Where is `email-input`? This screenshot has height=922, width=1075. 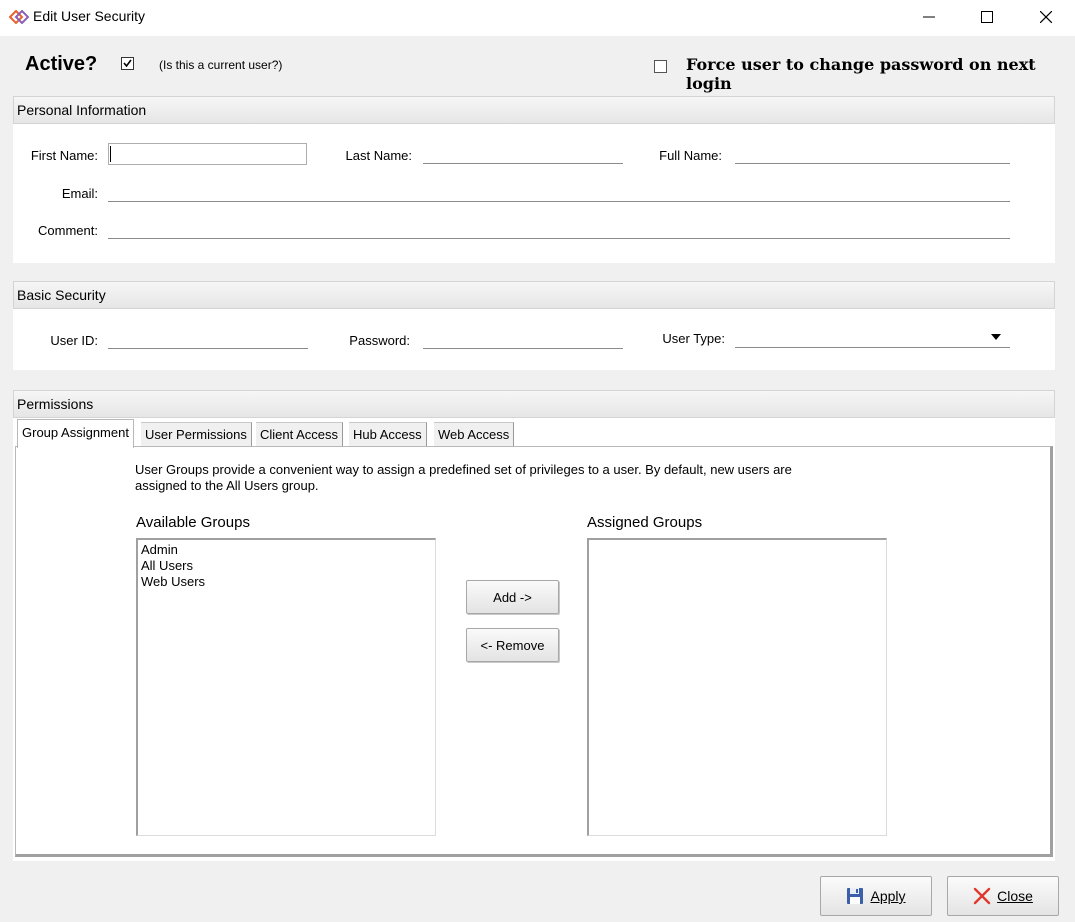
email-input is located at coordinates (559, 192).